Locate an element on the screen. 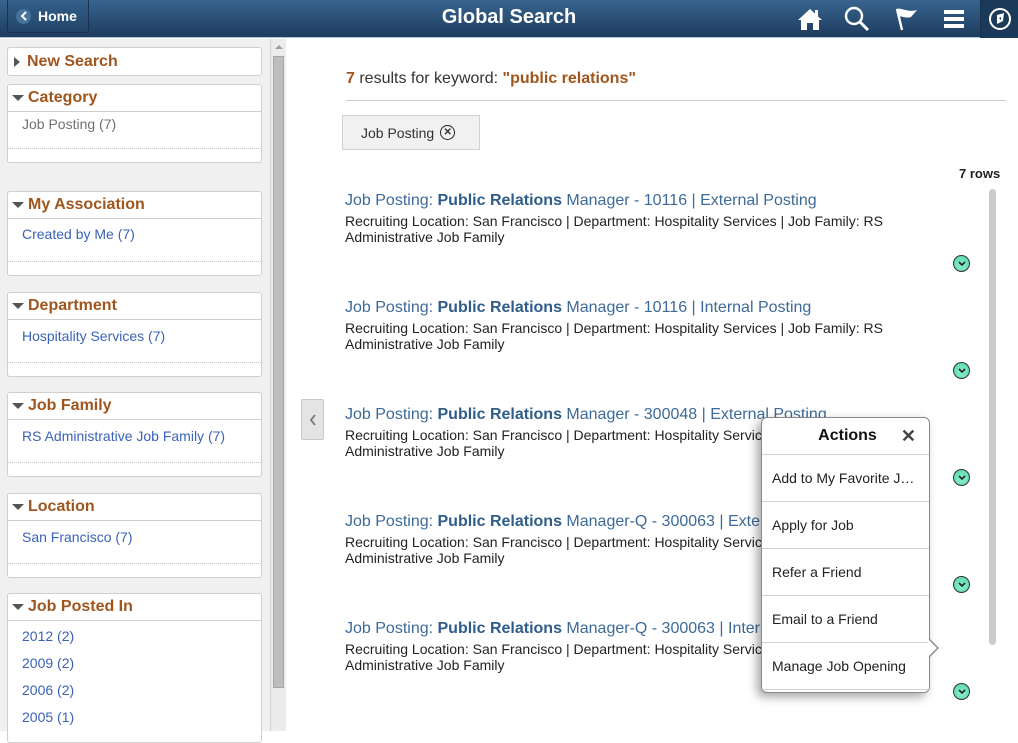  facet-item: Job Posting (7) is located at coordinates (69, 124).